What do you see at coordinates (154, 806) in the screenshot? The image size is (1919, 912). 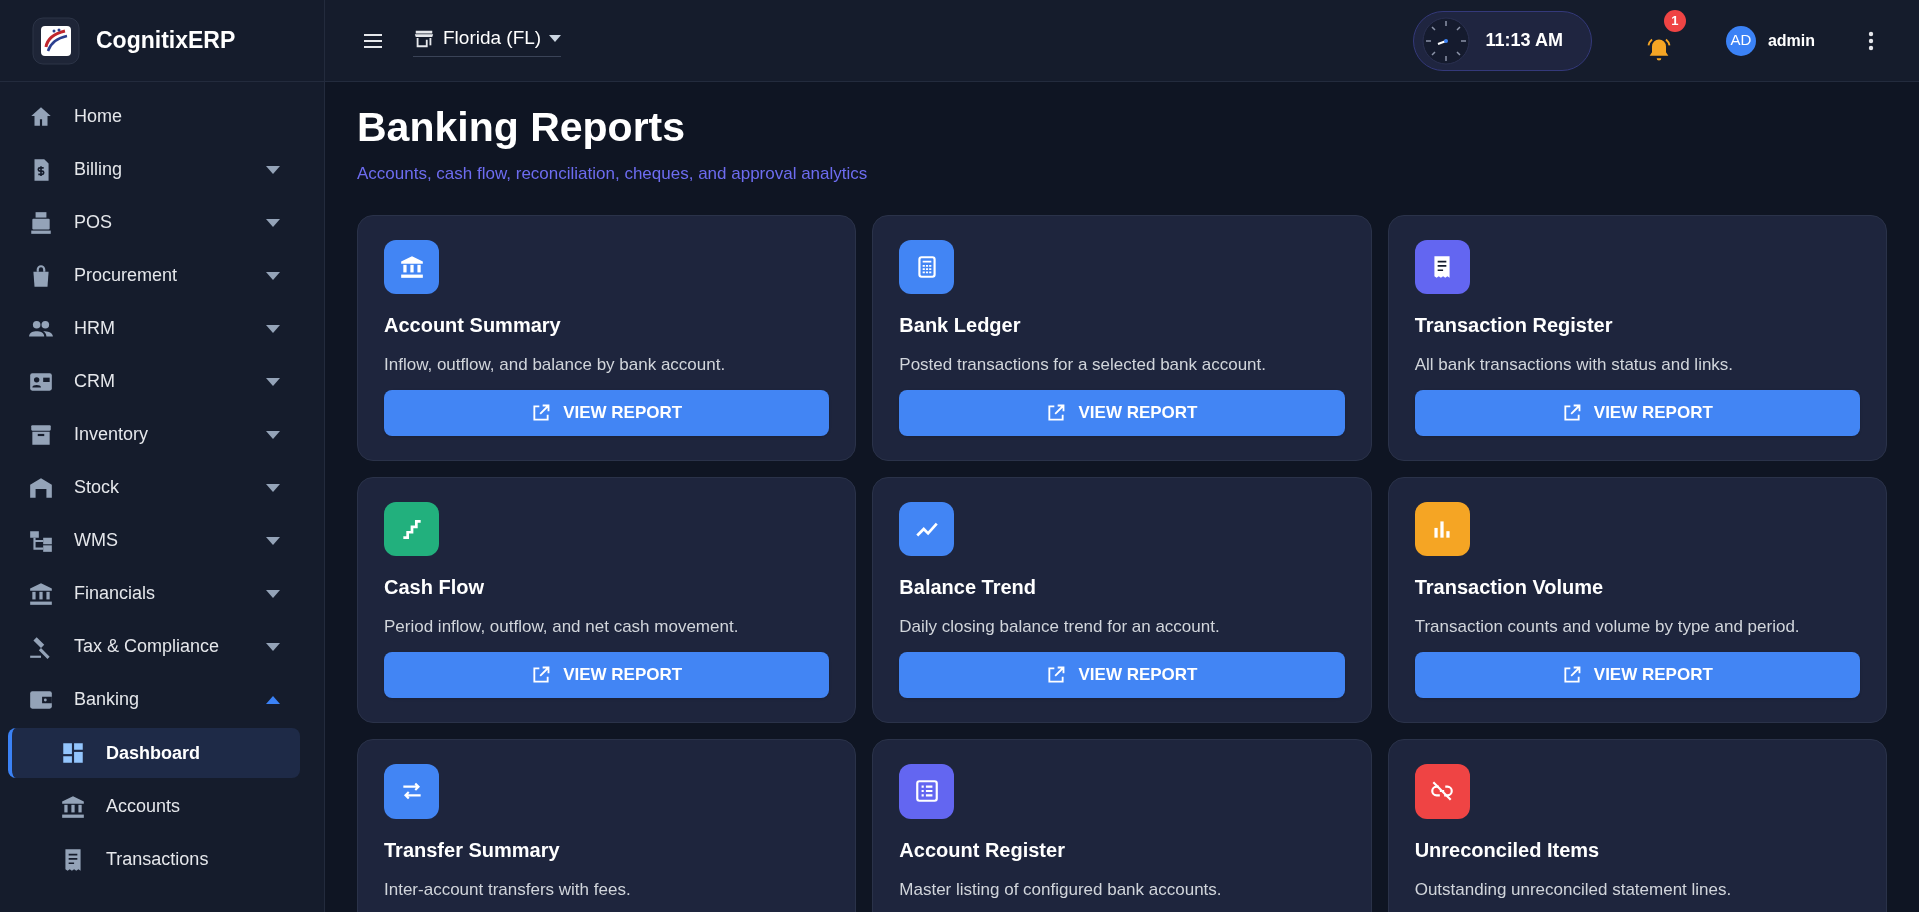 I see `sidebar-subitem: Accounts` at bounding box center [154, 806].